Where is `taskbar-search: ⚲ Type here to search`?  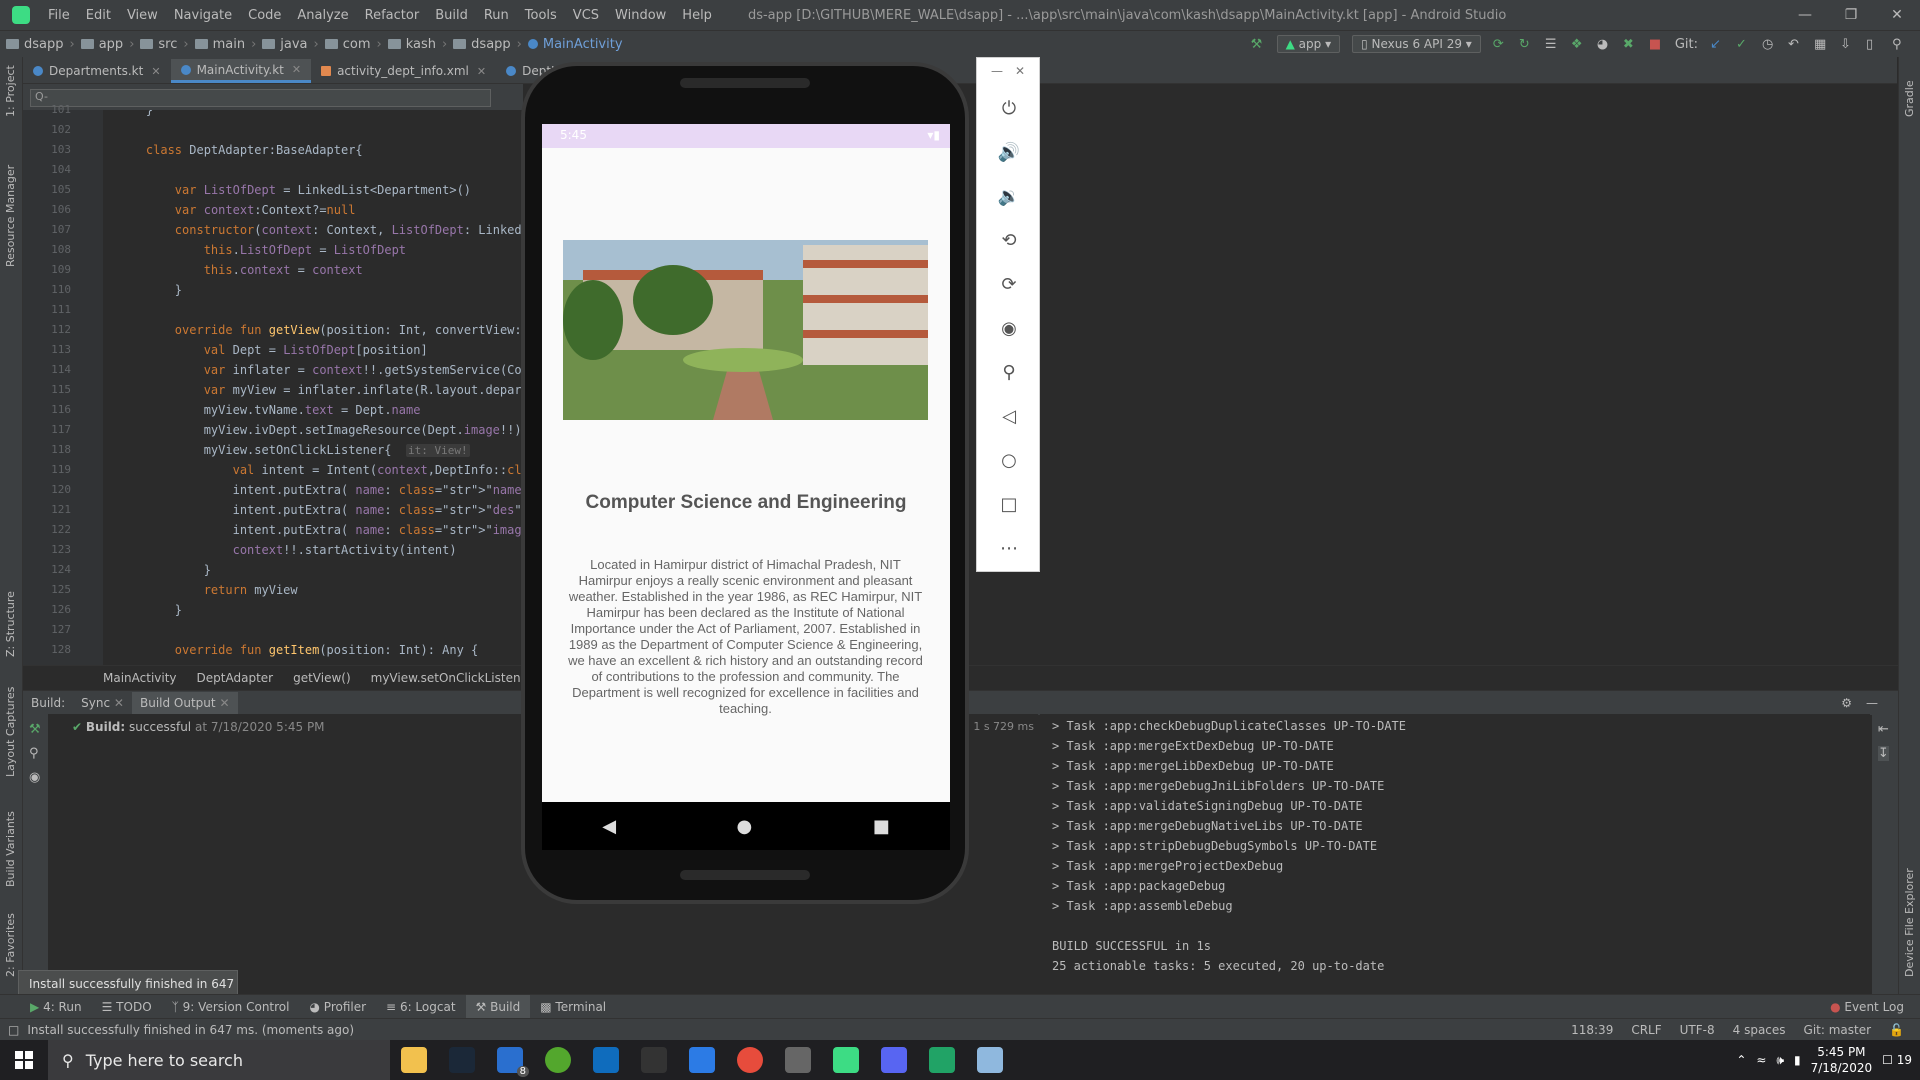
taskbar-search: ⚲ Type here to search is located at coordinates (219, 1060).